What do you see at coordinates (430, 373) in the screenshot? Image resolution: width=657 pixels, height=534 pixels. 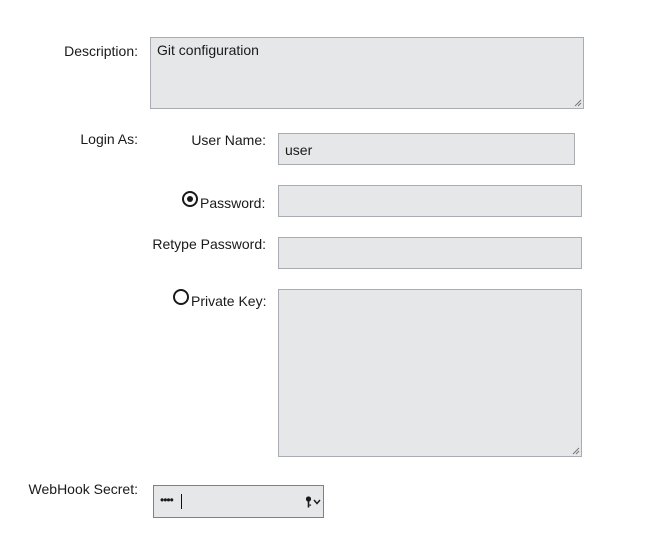 I see `private-key-textarea` at bounding box center [430, 373].